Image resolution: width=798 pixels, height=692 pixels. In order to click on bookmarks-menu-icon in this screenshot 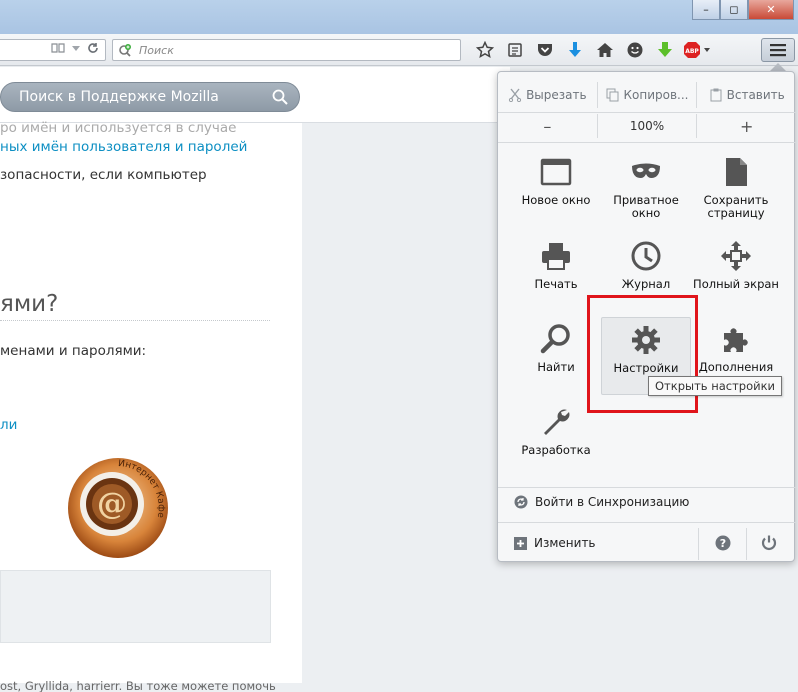, I will do `click(515, 50)`.